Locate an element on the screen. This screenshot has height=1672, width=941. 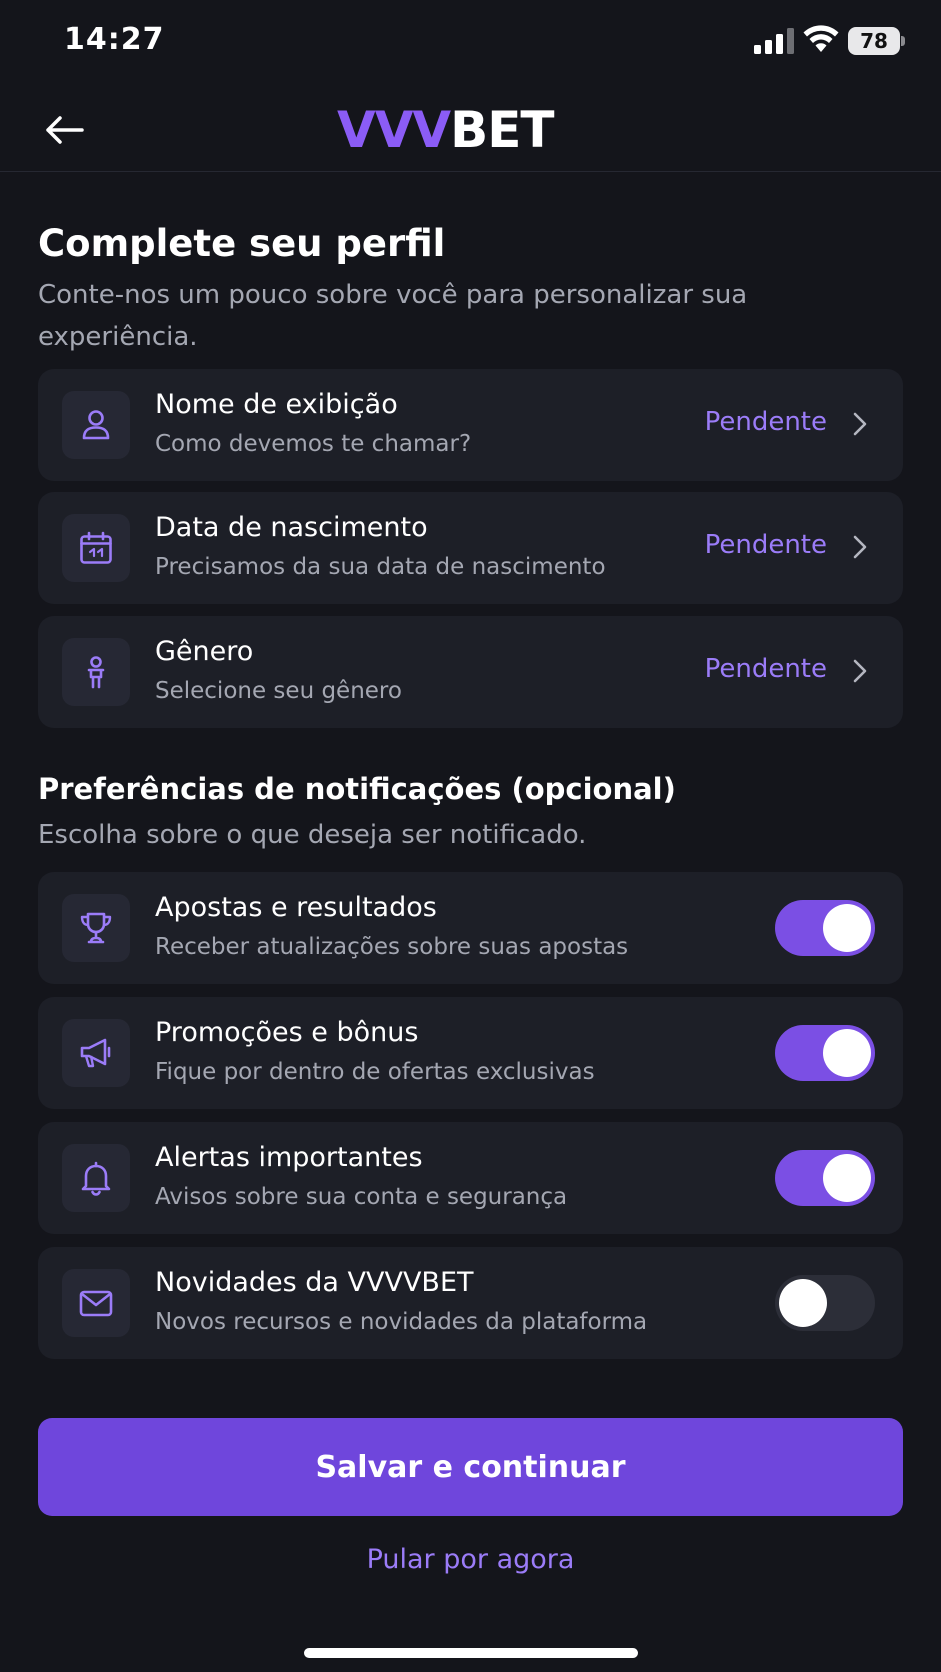
item-description: Precisamos da sua data de nascimento is located at coordinates (380, 567).